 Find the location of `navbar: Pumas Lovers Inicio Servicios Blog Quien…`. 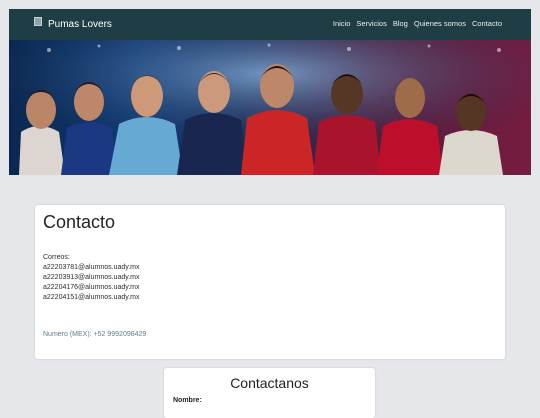

navbar: Pumas Lovers Inicio Servicios Blog Quien… is located at coordinates (270, 24).